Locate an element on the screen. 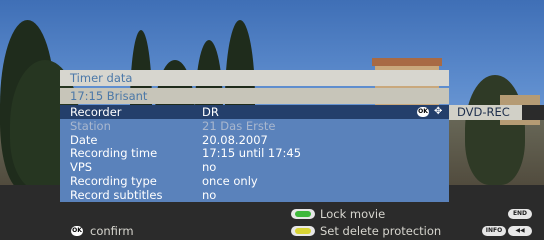 The width and height of the screenshot is (544, 240). row-recorder: Recorder DR OK ✥ is located at coordinates (254, 112).